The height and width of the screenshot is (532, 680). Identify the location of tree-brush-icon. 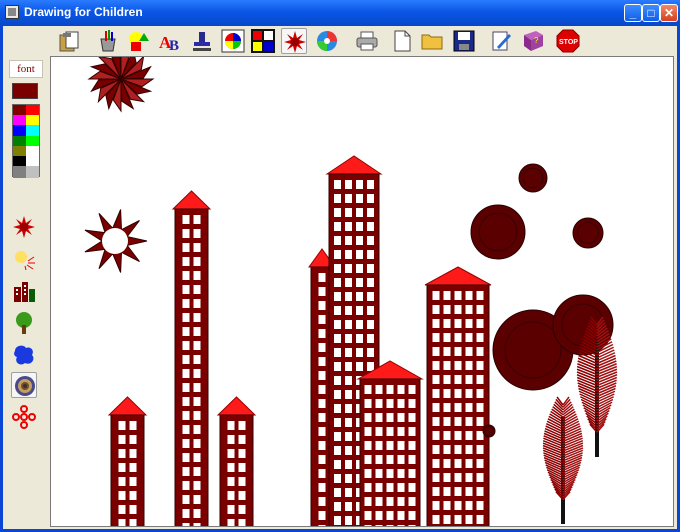
(24, 323).